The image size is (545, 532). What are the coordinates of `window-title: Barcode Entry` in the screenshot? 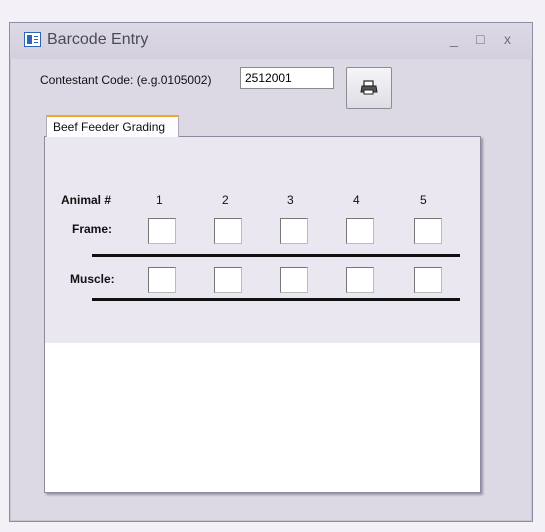 It's located at (98, 39).